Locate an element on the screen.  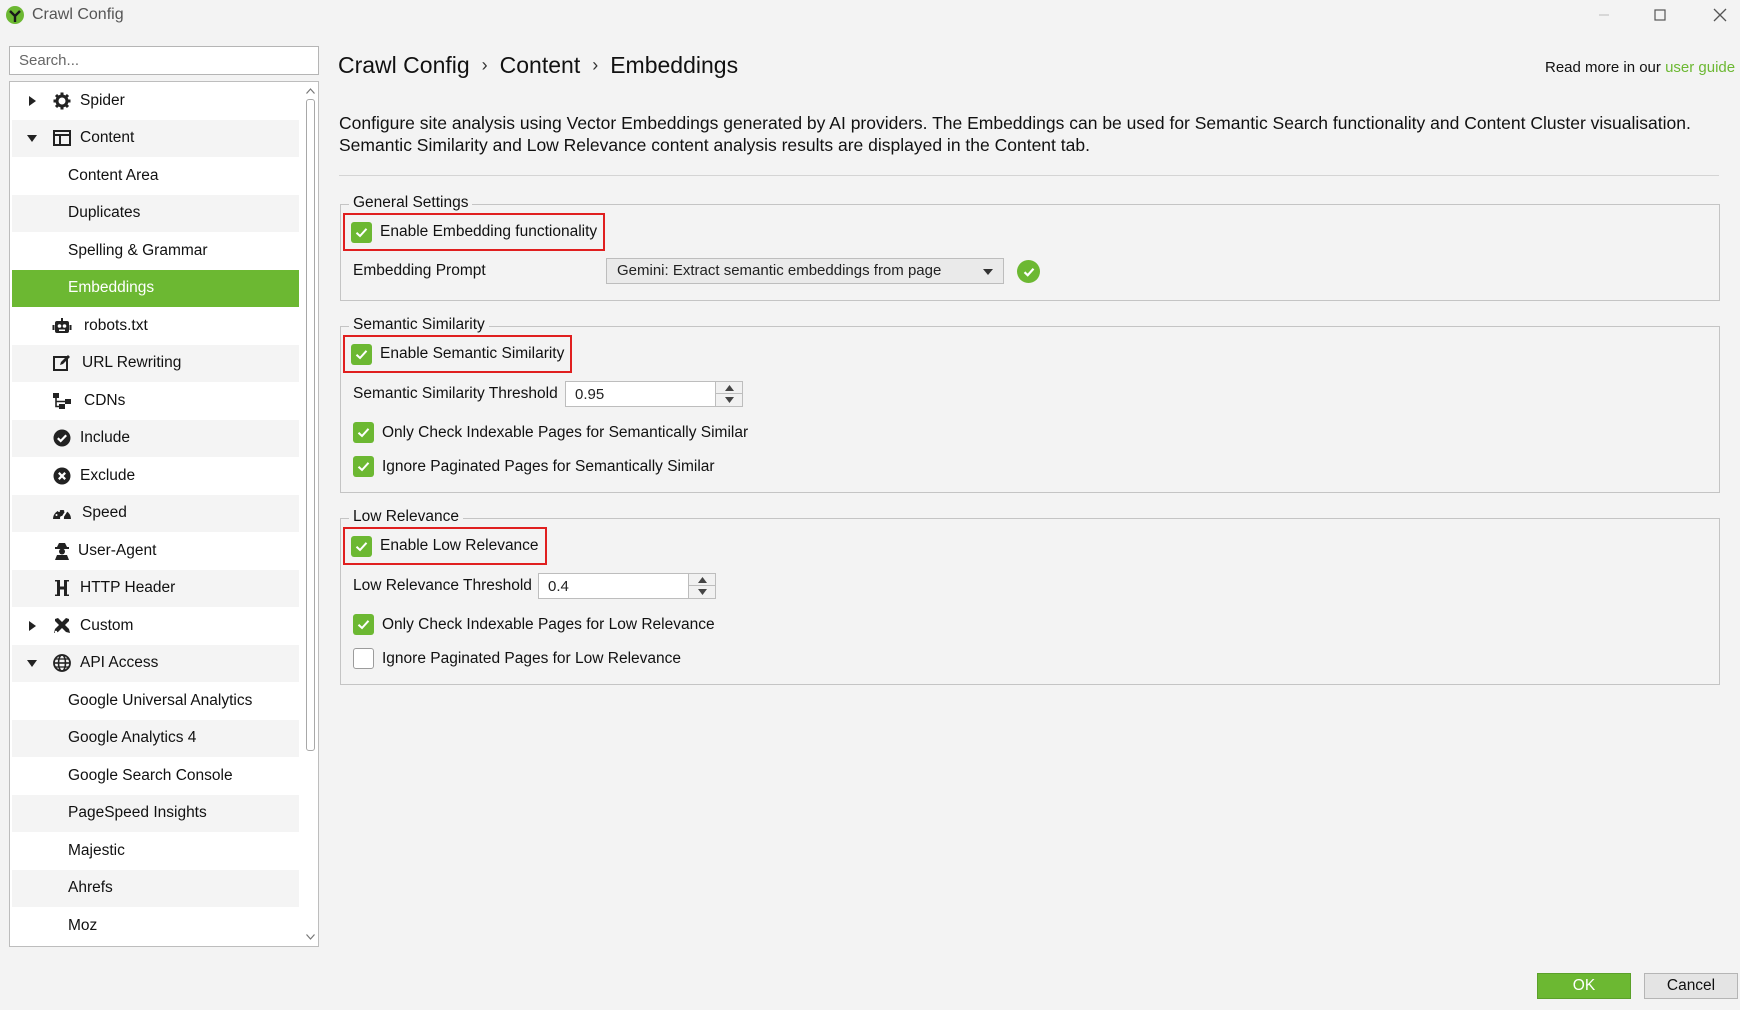
sidebar-item-exclude: Exclude is located at coordinates (155, 476).